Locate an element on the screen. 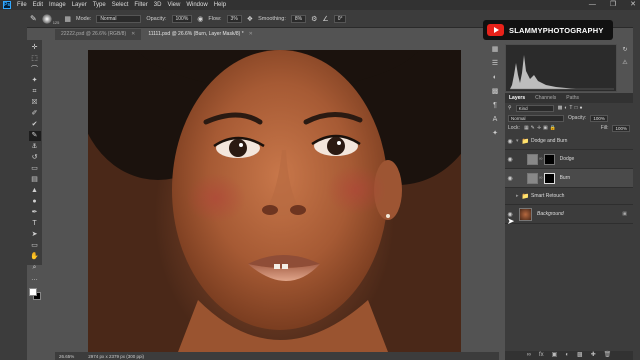  path-select-tool-icon: ➤ is located at coordinates (35, 235).